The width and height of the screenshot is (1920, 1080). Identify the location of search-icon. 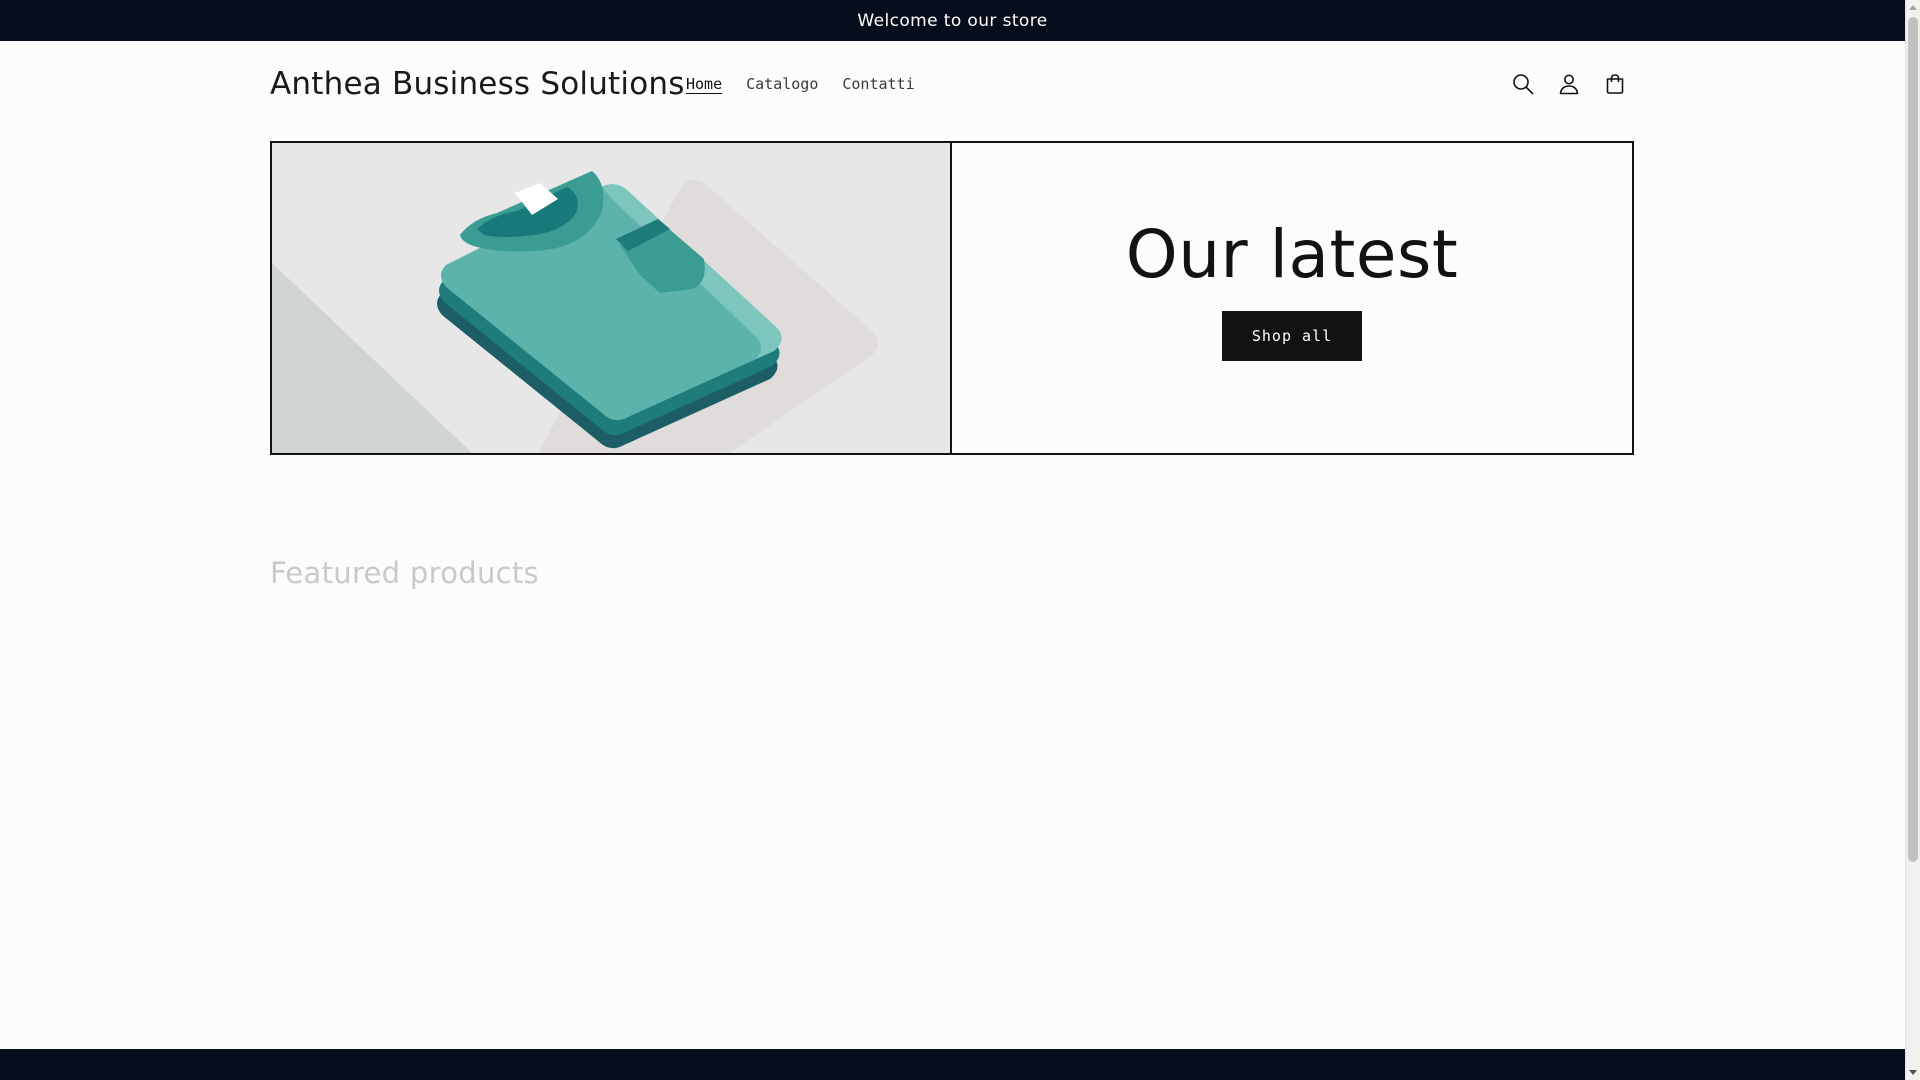
(1523, 84).